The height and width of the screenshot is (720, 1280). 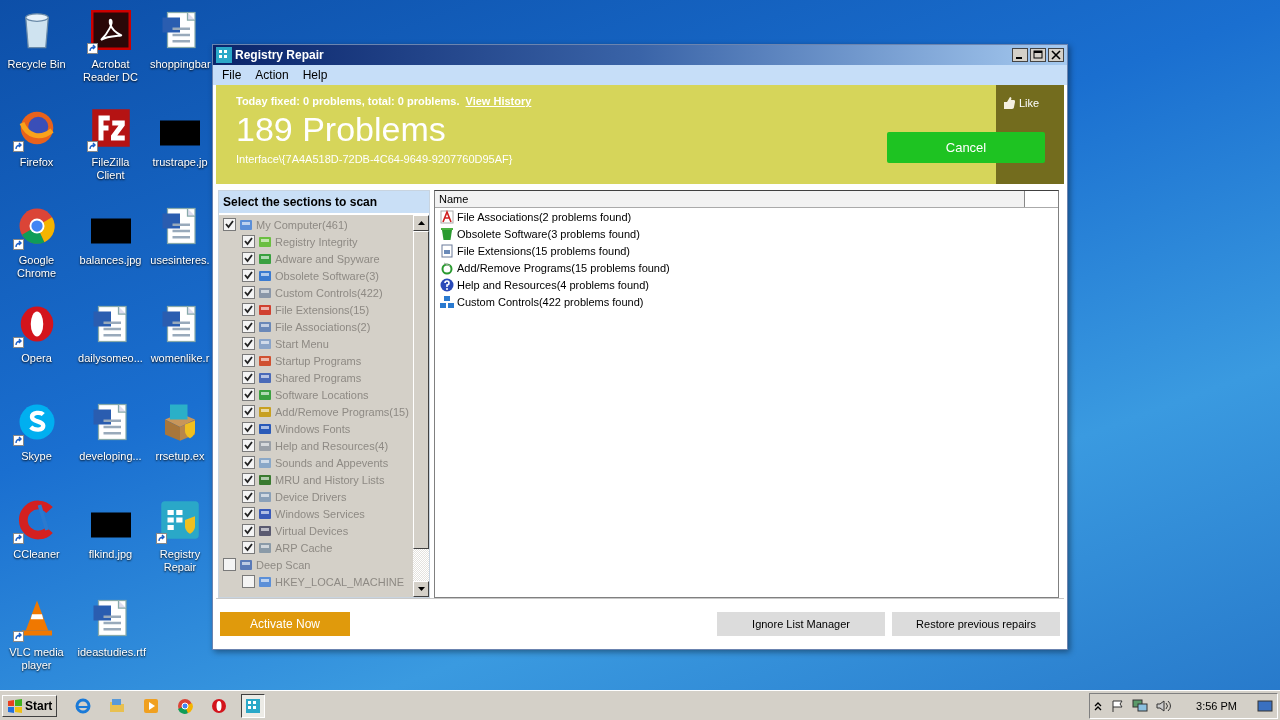 What do you see at coordinates (315, 75) in the screenshot?
I see `menu-item: Help` at bounding box center [315, 75].